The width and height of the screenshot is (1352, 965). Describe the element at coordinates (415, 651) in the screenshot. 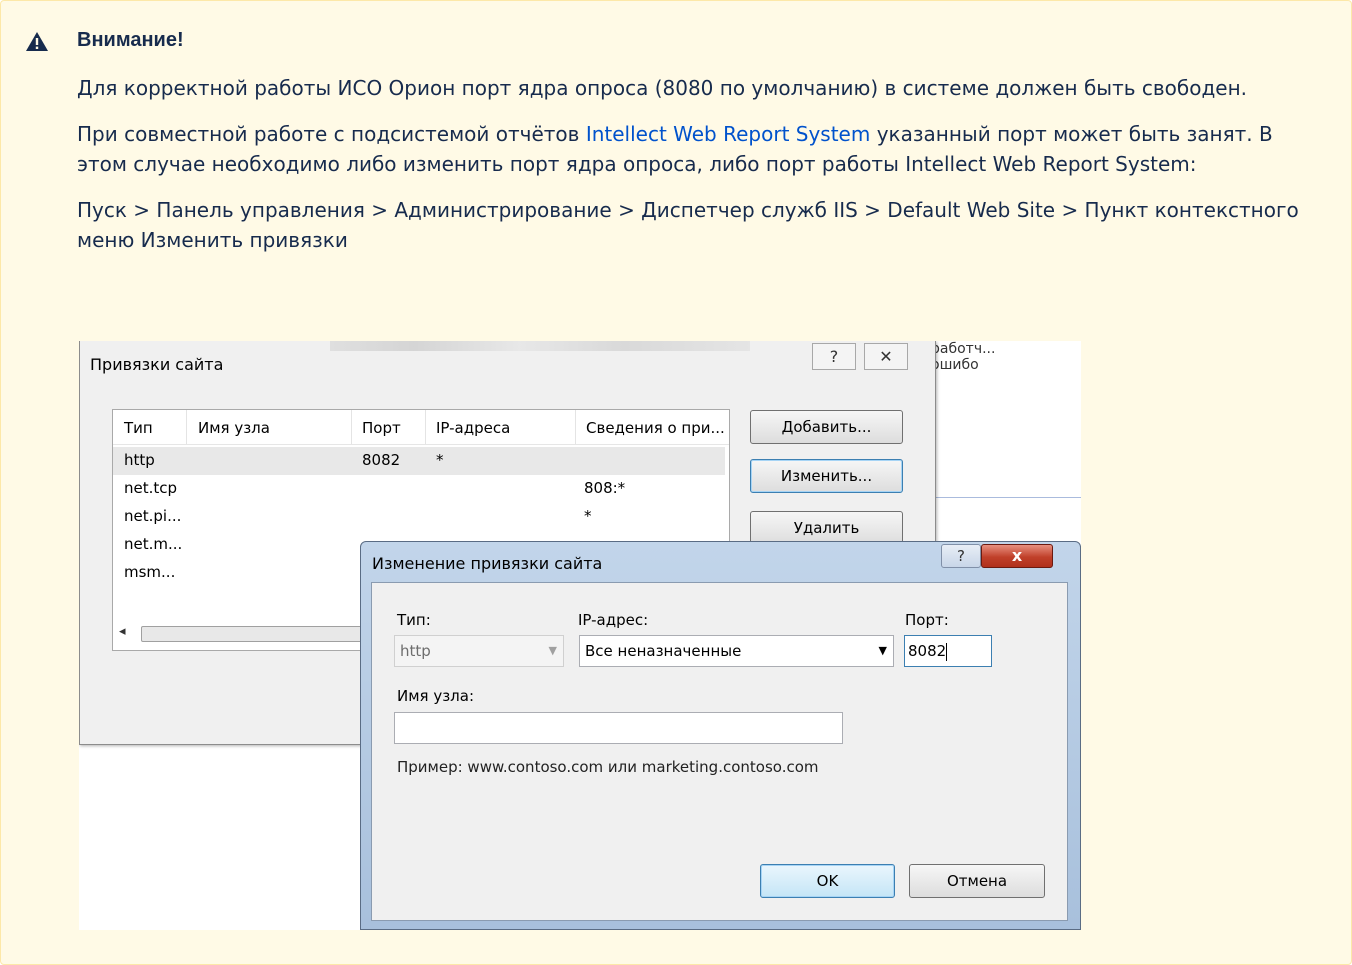

I see `type-value: http` at that location.